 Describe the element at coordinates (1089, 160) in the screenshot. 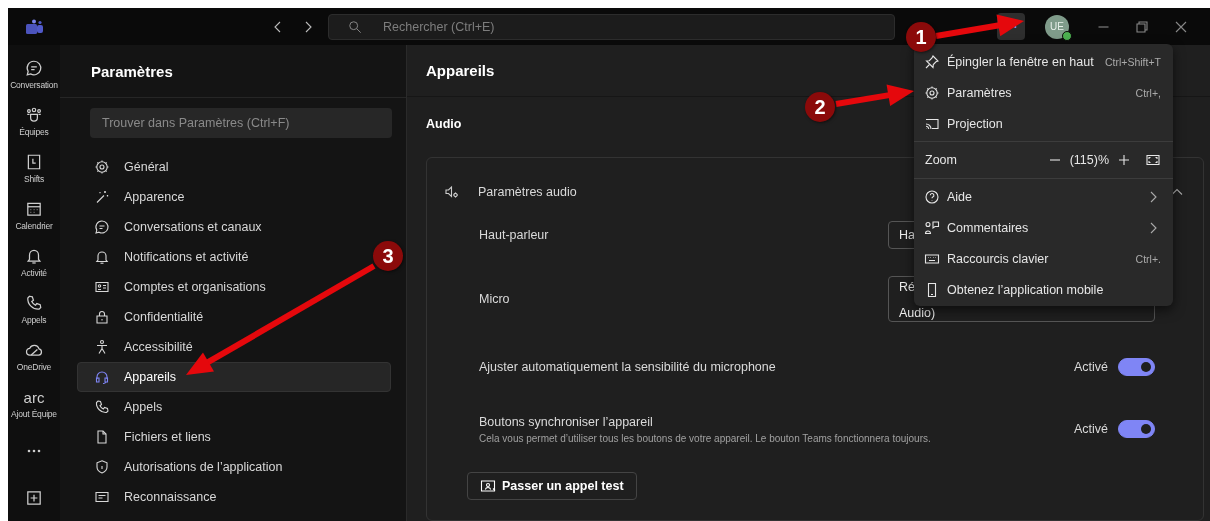

I see `zoom-value: (115)%` at that location.